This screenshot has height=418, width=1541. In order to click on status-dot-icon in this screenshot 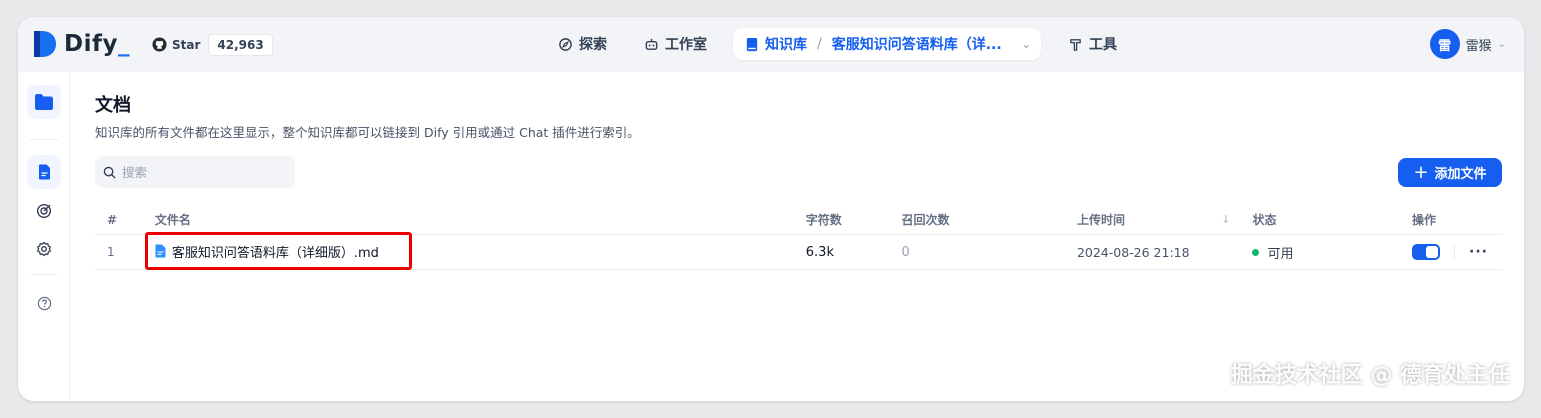, I will do `click(1256, 252)`.